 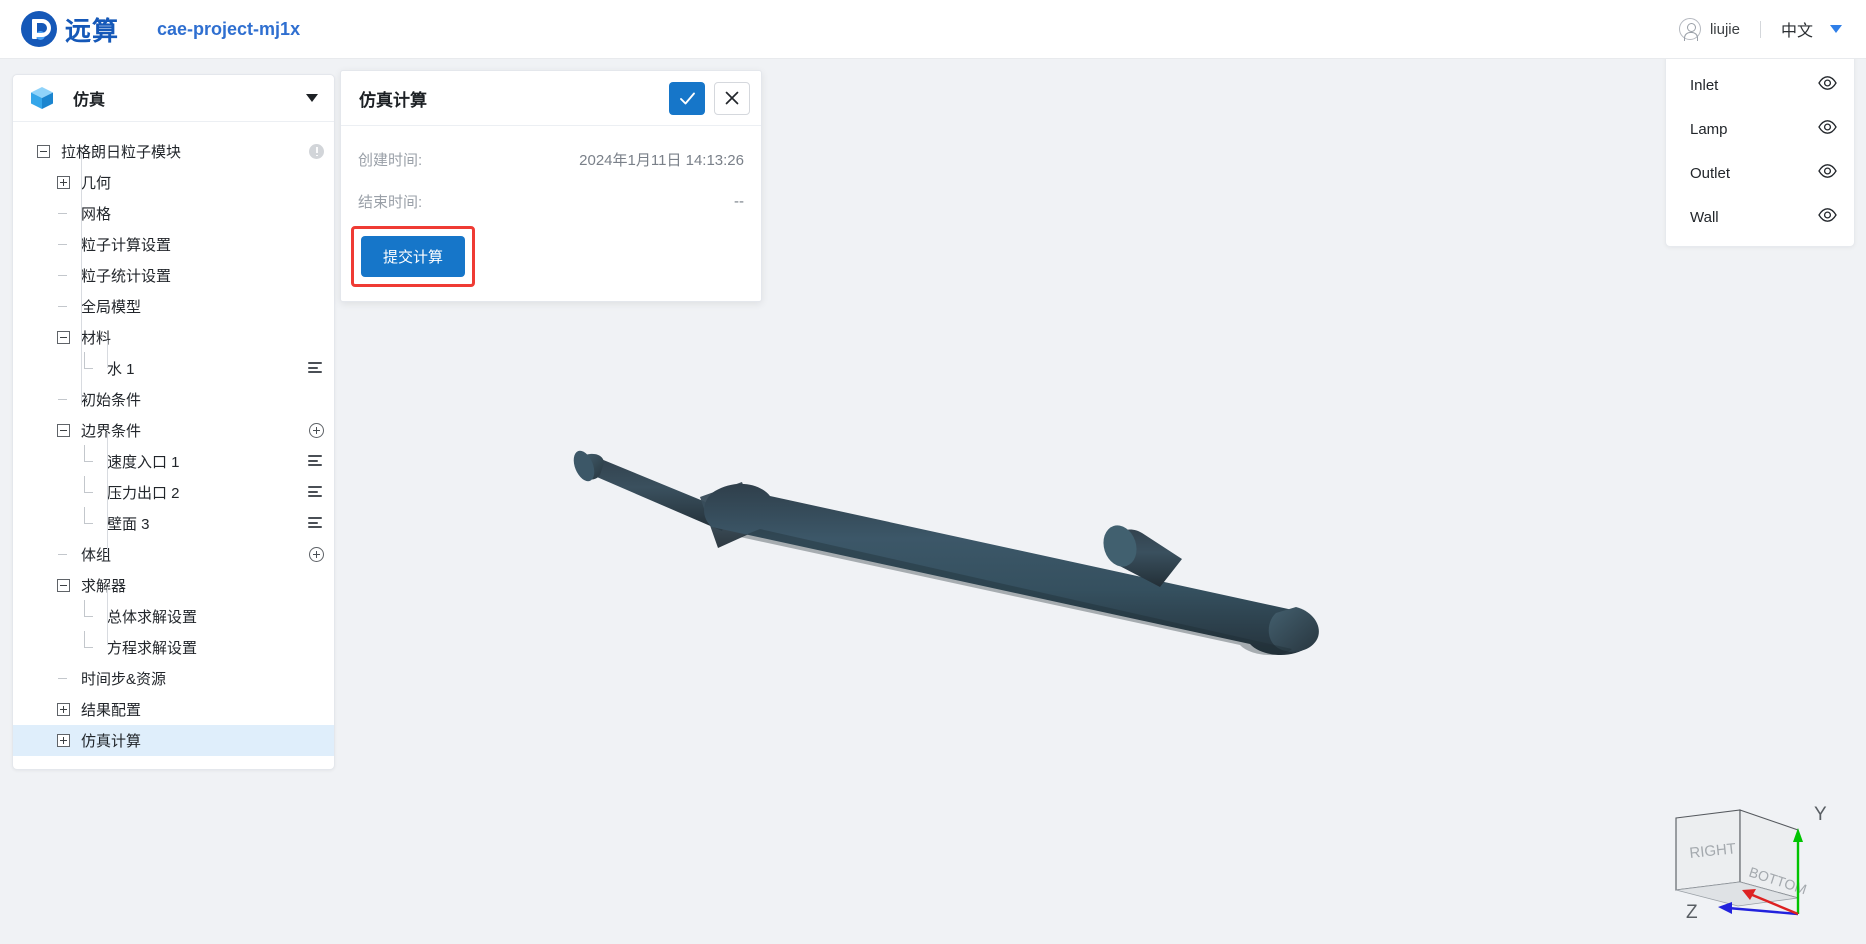 I want to click on tree-item: 速度入口 1, so click(x=173, y=461).